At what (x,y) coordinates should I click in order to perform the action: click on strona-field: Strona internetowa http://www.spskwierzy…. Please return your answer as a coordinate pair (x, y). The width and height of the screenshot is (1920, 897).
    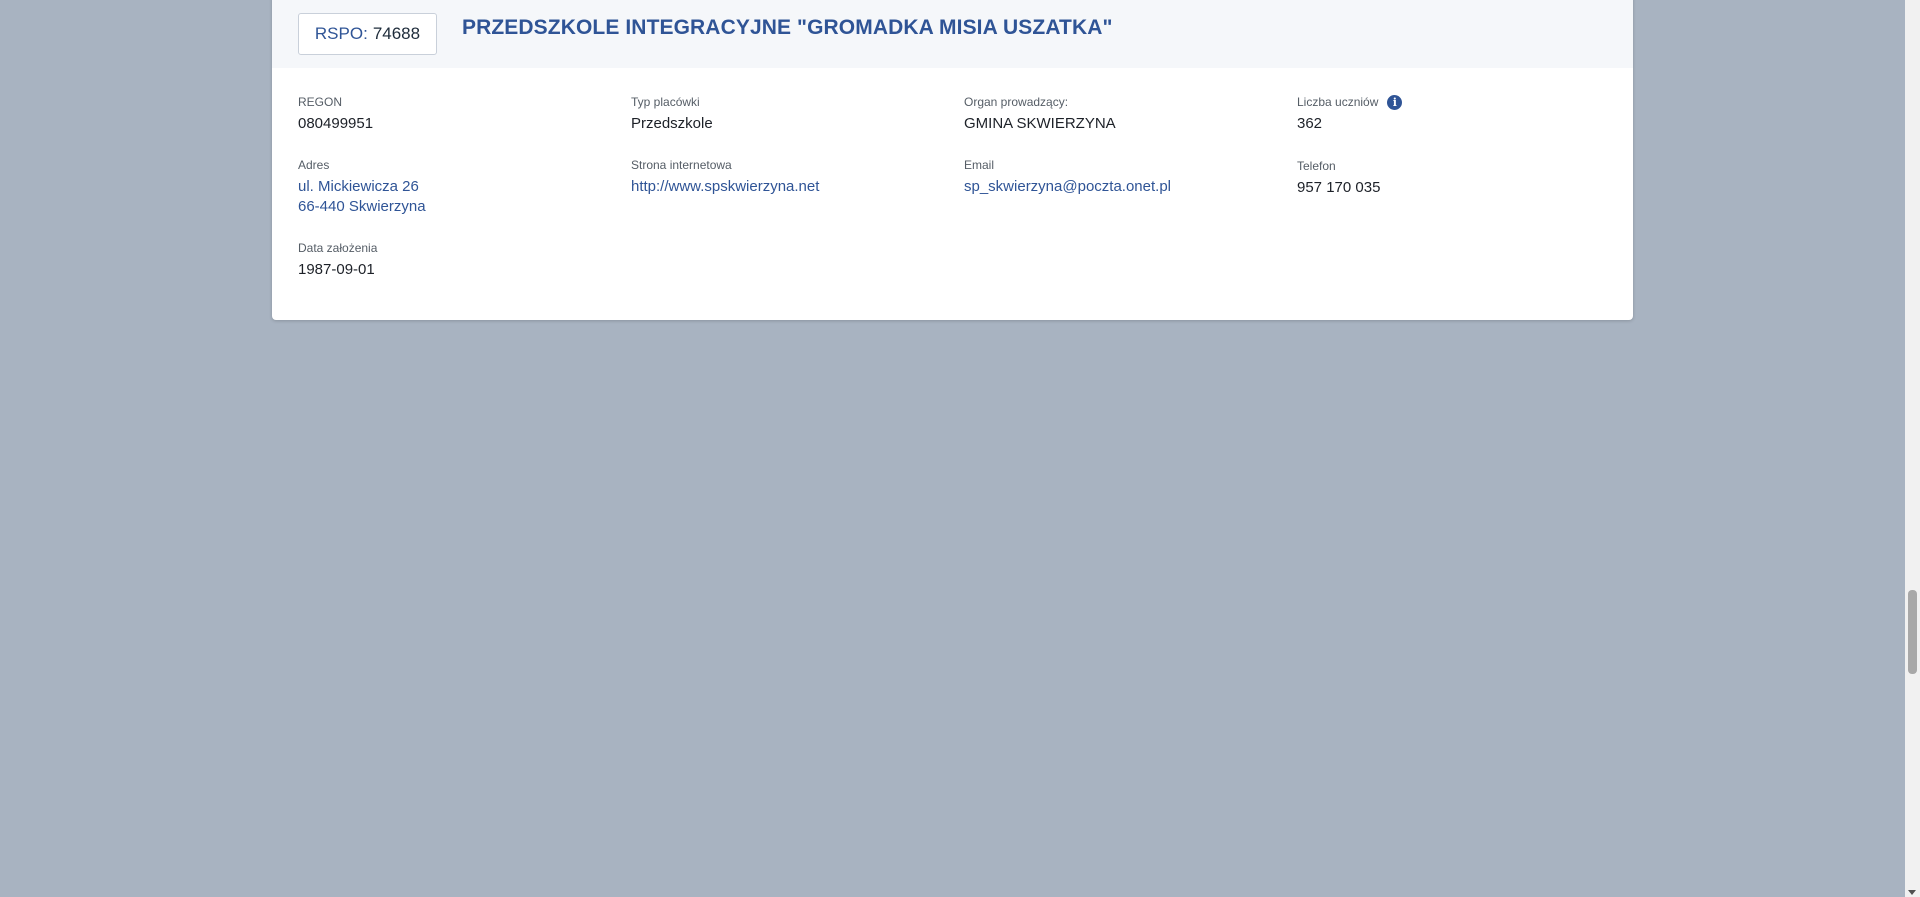
    Looking at the image, I should click on (725, 176).